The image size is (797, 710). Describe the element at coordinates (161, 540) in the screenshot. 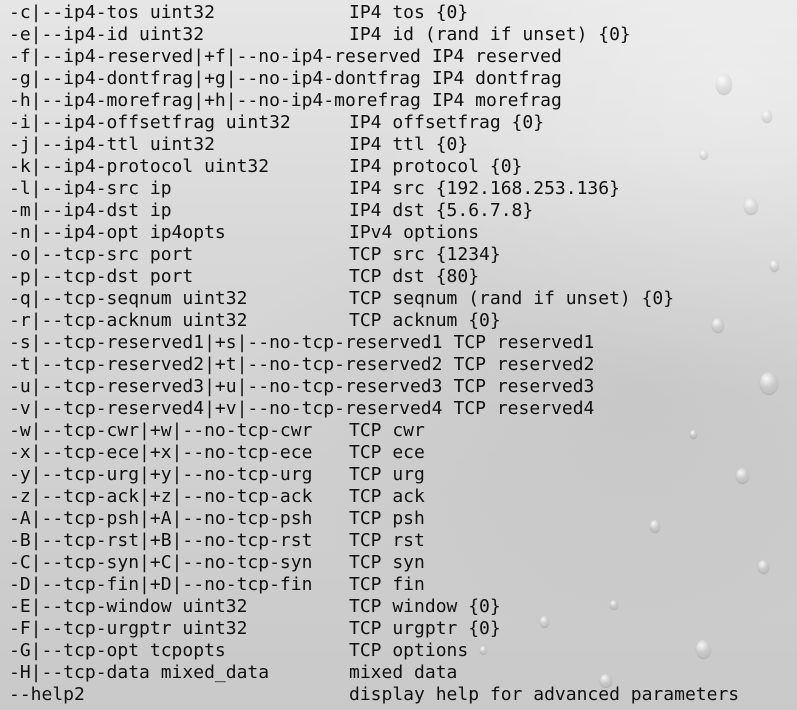

I see `help-option: -B|--tcp-rst|+B|--no-tcp-rst` at that location.